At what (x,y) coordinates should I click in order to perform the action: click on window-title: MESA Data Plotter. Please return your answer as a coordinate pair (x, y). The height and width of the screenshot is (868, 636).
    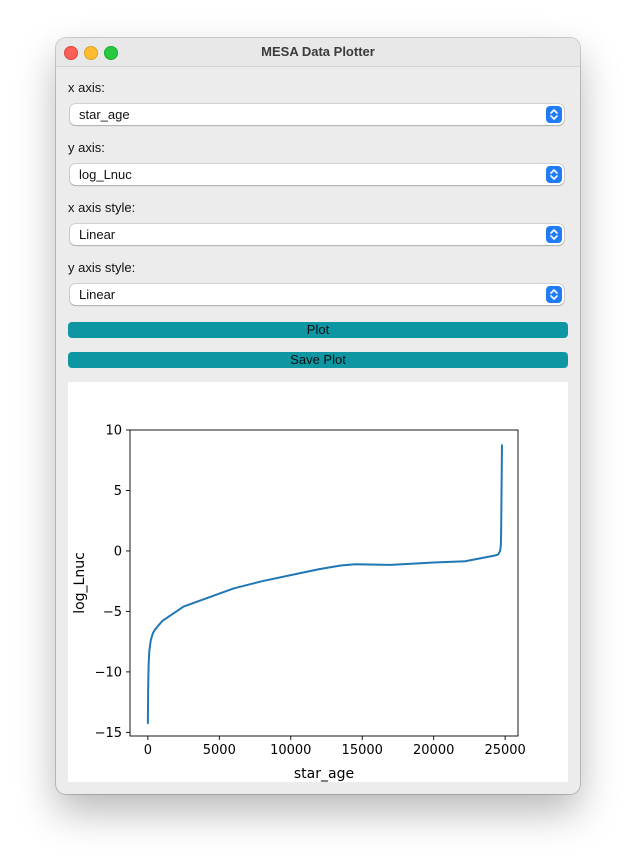
    Looking at the image, I should click on (318, 51).